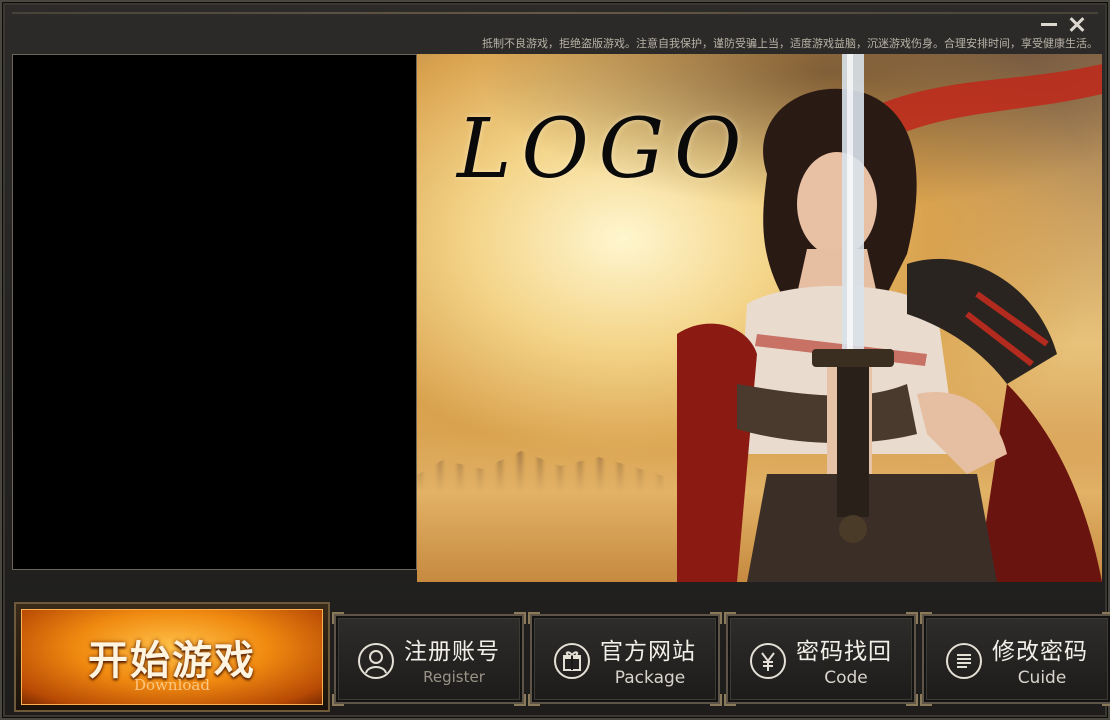 This screenshot has height=720, width=1110. What do you see at coordinates (648, 652) in the screenshot?
I see `official-site-label: 官方网站` at bounding box center [648, 652].